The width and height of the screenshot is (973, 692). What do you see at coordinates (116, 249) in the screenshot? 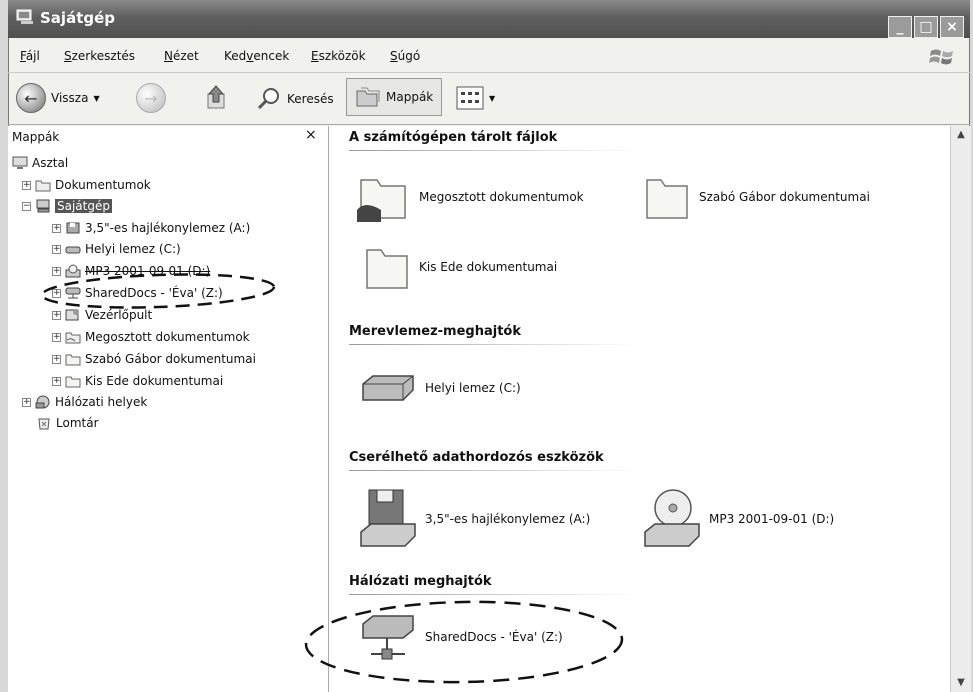
I see `tree-item-local-disk: + Helyi lemez (C:)` at bounding box center [116, 249].